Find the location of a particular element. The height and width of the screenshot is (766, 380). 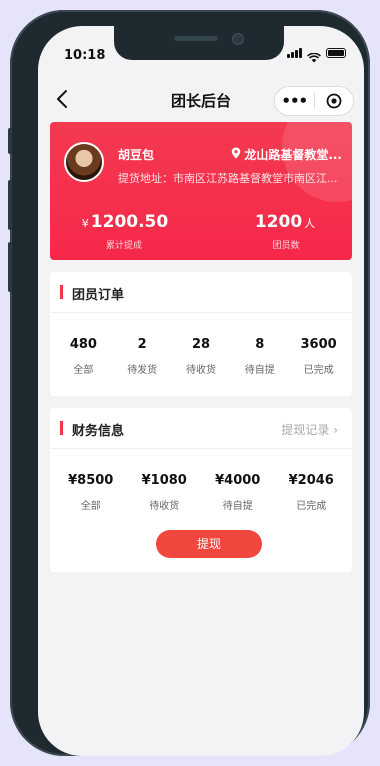

members-unit: 人 is located at coordinates (310, 223).